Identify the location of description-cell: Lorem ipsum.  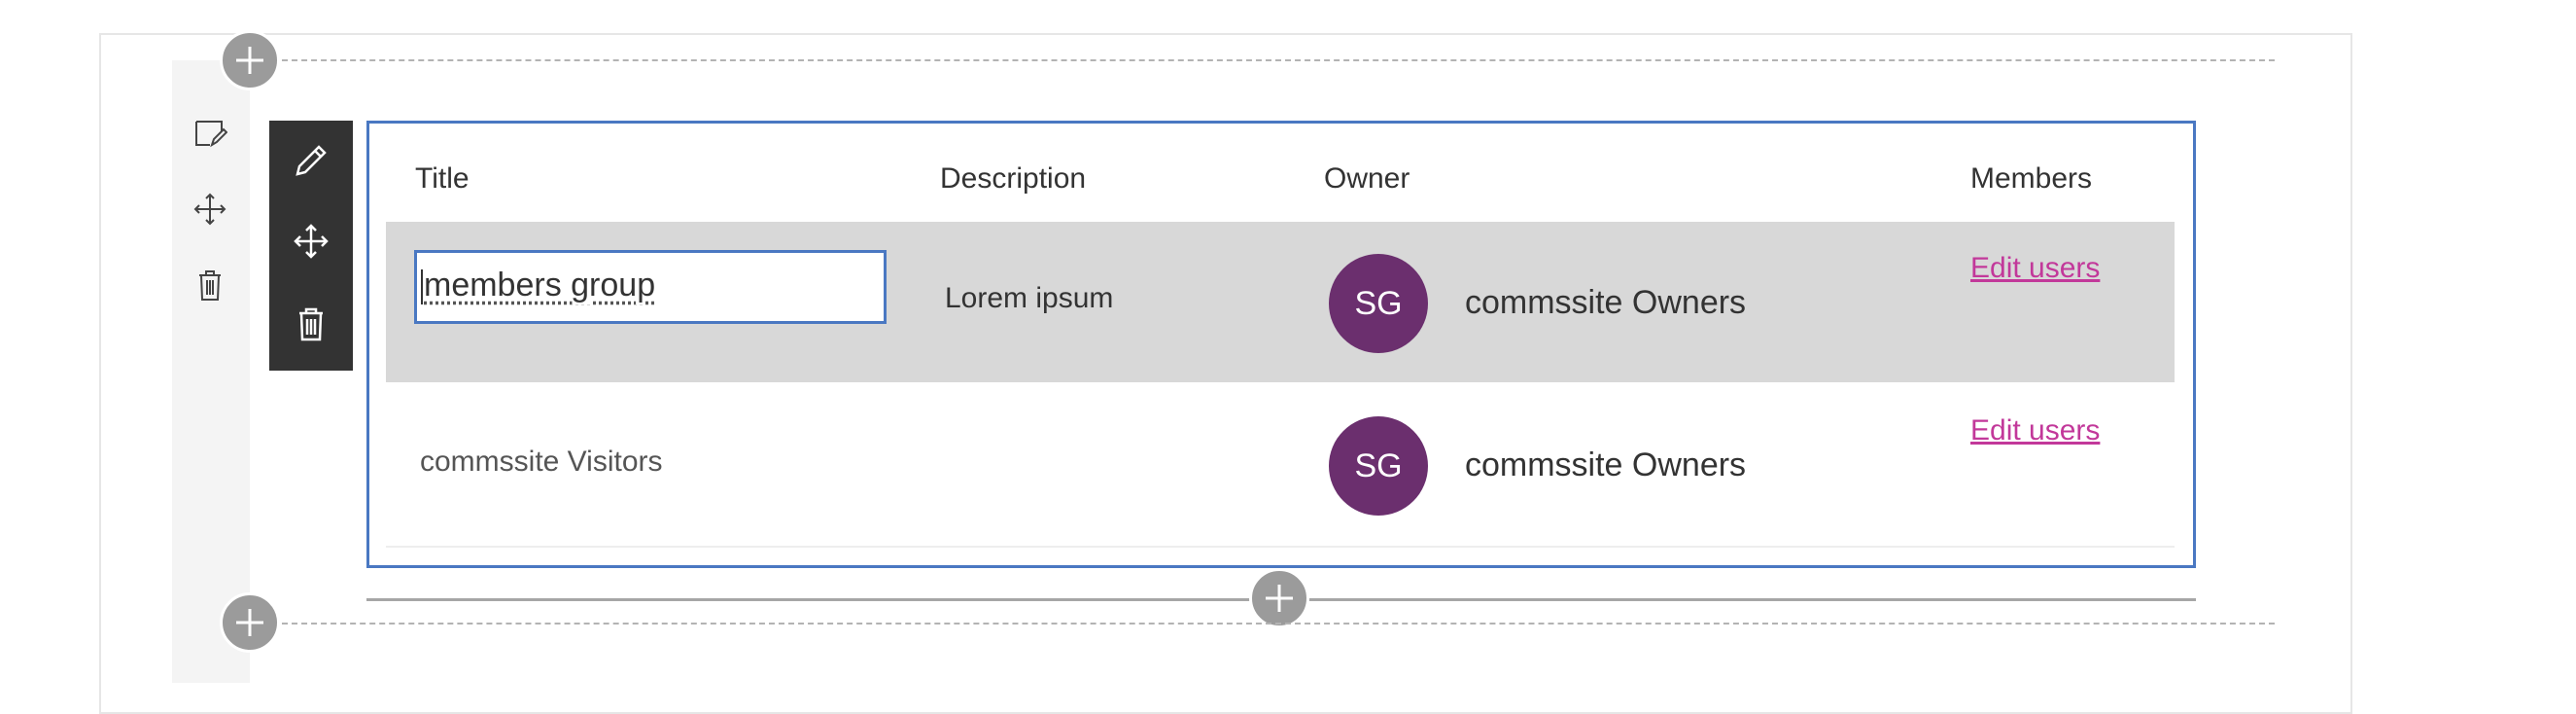
(1029, 298).